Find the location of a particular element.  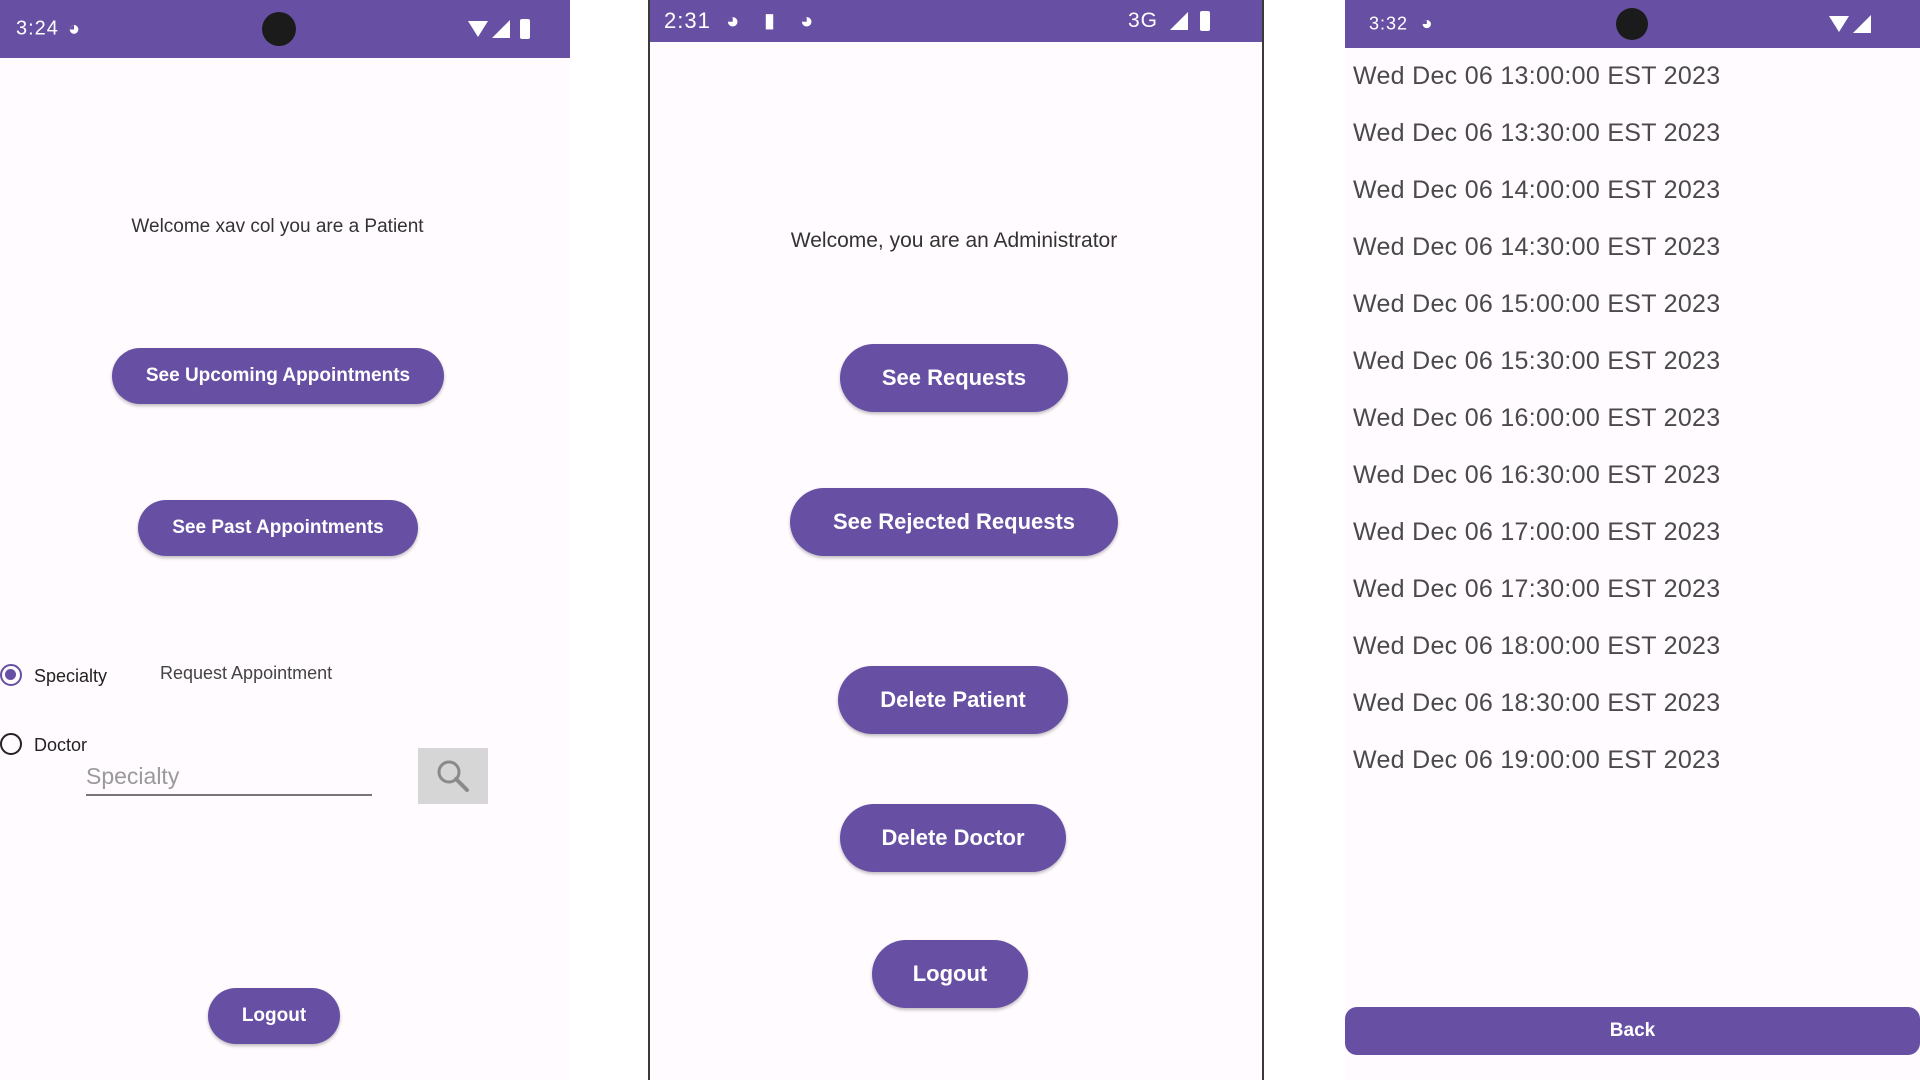

status-time: 3:32 is located at coordinates (1389, 23).